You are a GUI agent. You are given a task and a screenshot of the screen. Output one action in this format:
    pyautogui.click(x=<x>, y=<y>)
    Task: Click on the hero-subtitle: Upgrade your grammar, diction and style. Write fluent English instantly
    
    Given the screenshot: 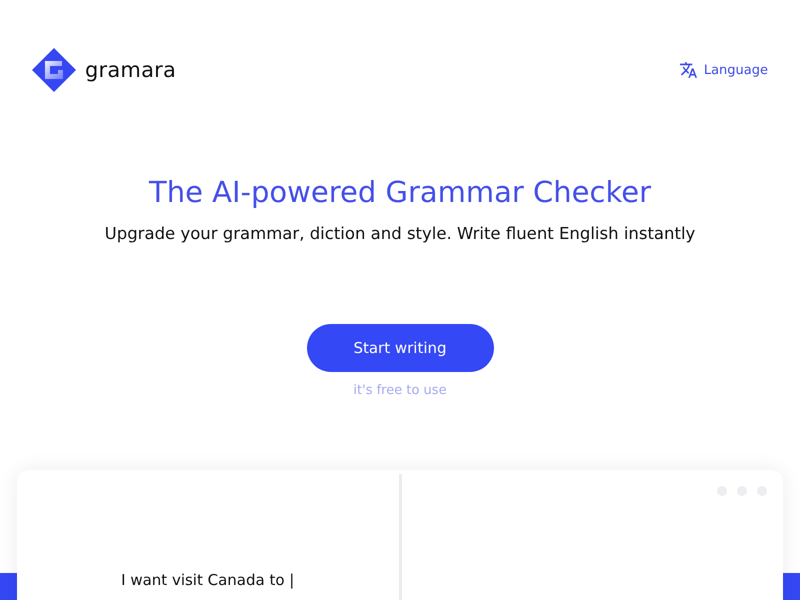 What is the action you would take?
    pyautogui.click(x=400, y=234)
    